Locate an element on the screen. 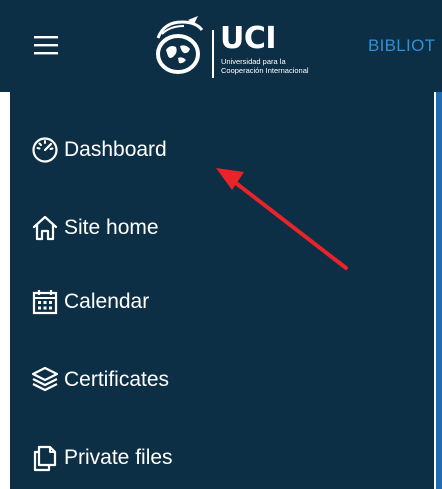 This screenshot has width=442, height=489. files-icon is located at coordinates (45, 458).